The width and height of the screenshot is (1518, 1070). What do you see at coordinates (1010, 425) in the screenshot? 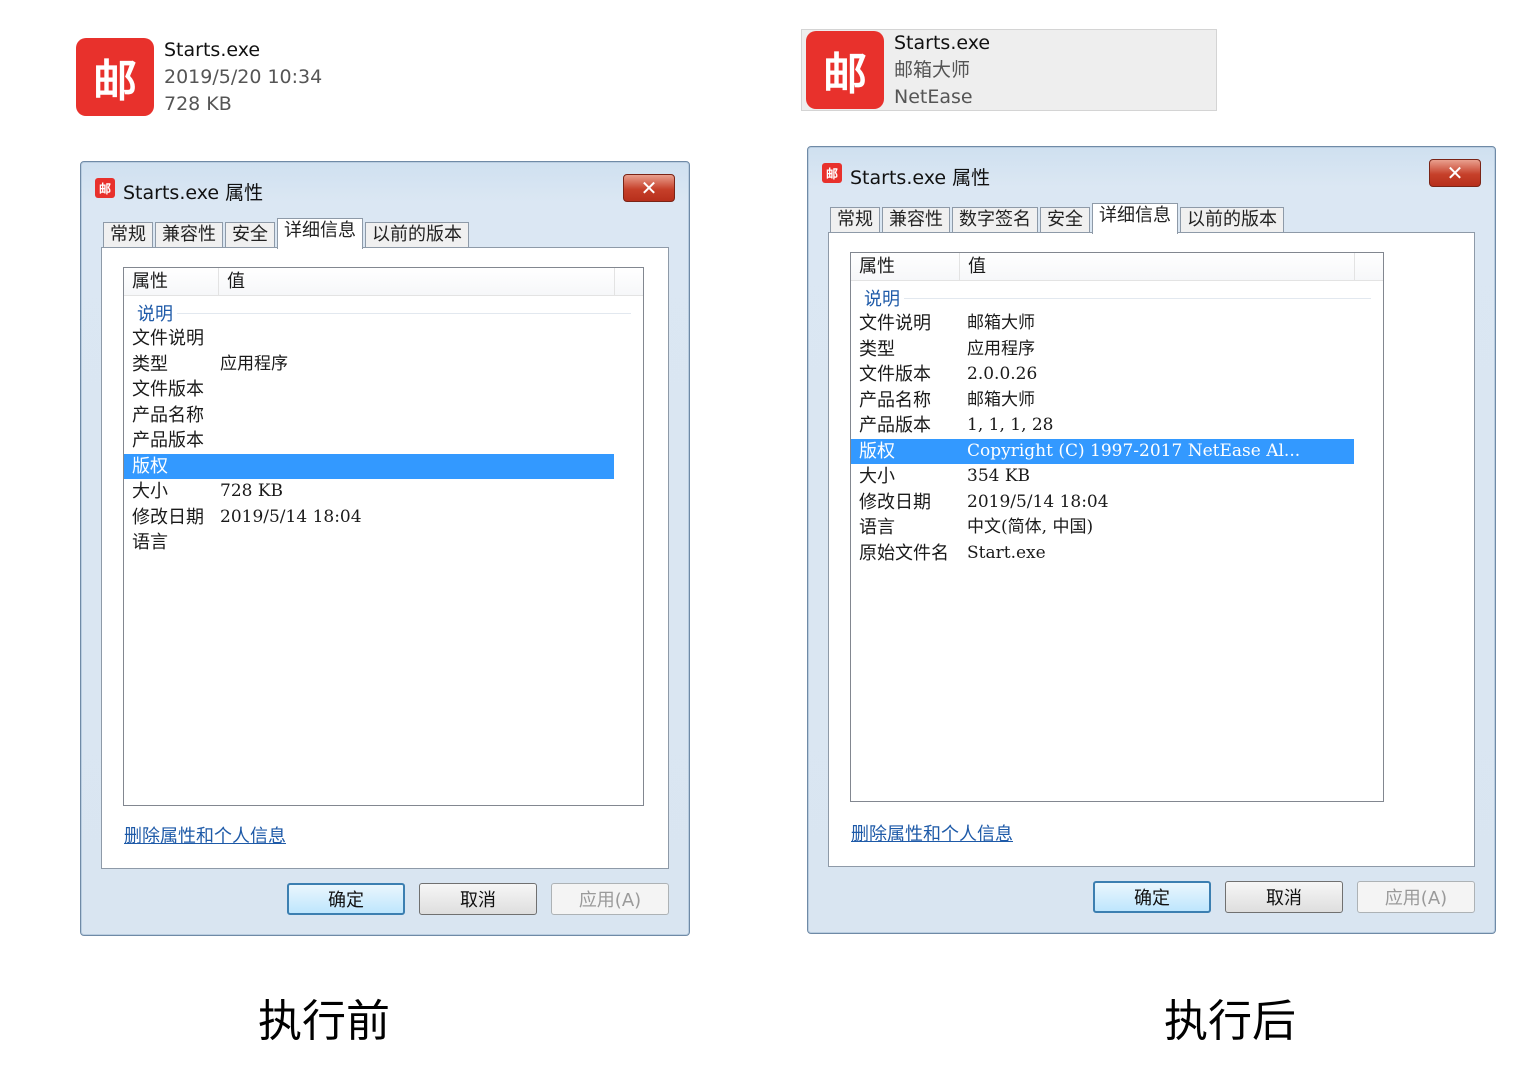
I see `row-value: 1, 1, 1, 28` at bounding box center [1010, 425].